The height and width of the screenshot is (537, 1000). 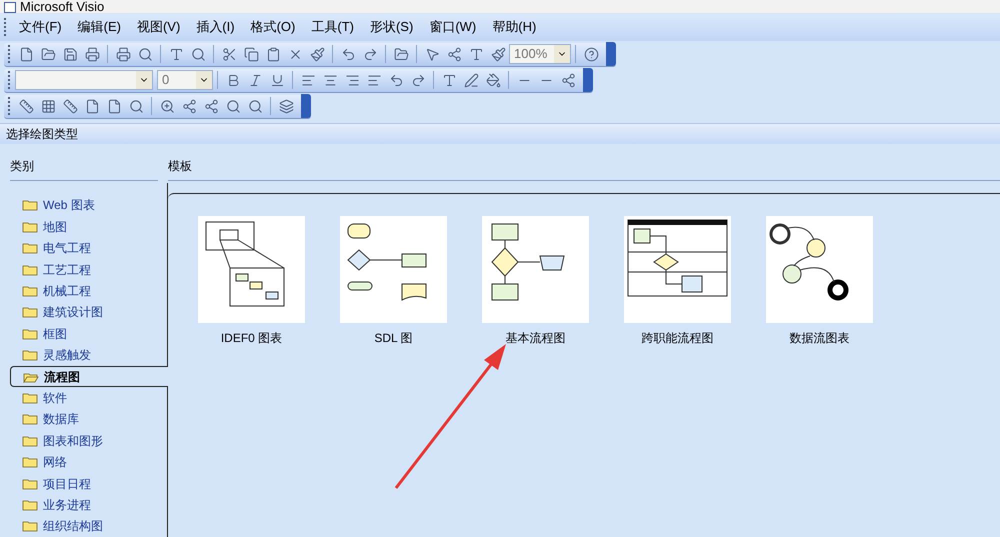 I want to click on template-item: 数据流图表, so click(x=819, y=281).